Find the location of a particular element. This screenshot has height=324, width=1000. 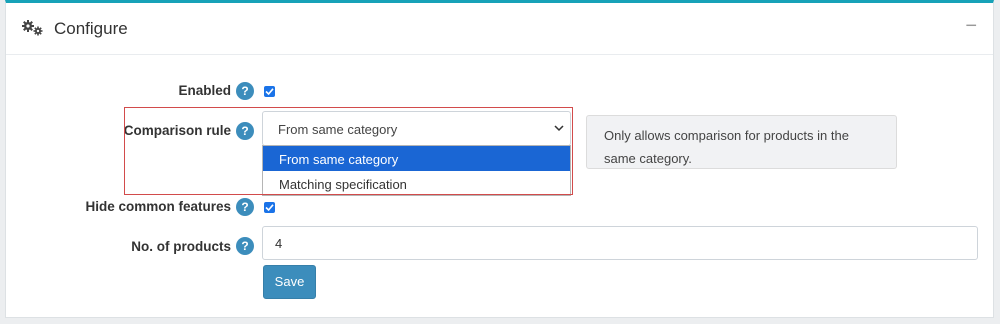

help-icon-comparison-rule: ? is located at coordinates (245, 131).